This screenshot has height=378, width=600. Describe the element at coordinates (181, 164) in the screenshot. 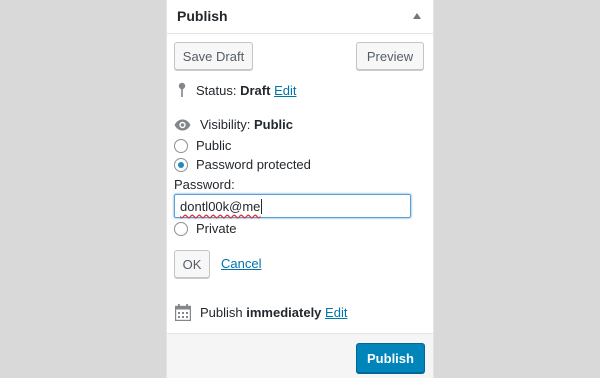

I see `password-protected-radio` at that location.